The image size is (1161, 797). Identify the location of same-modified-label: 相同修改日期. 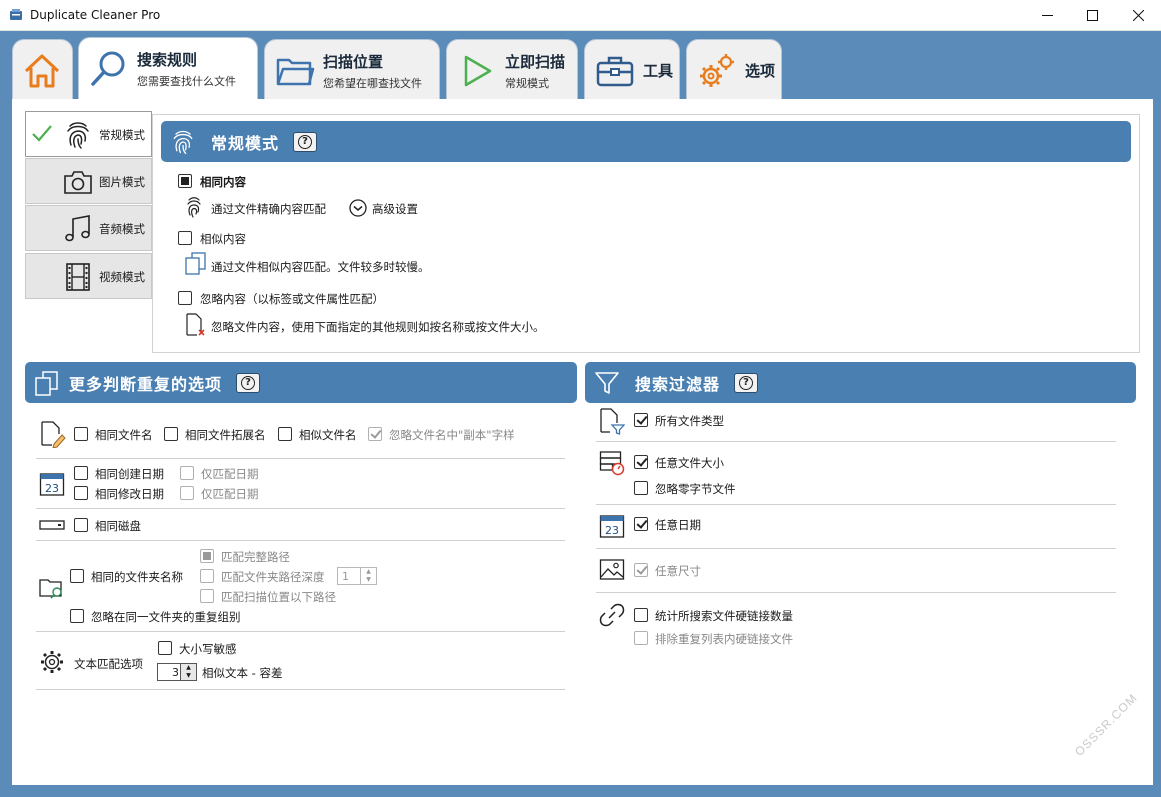
(129, 494).